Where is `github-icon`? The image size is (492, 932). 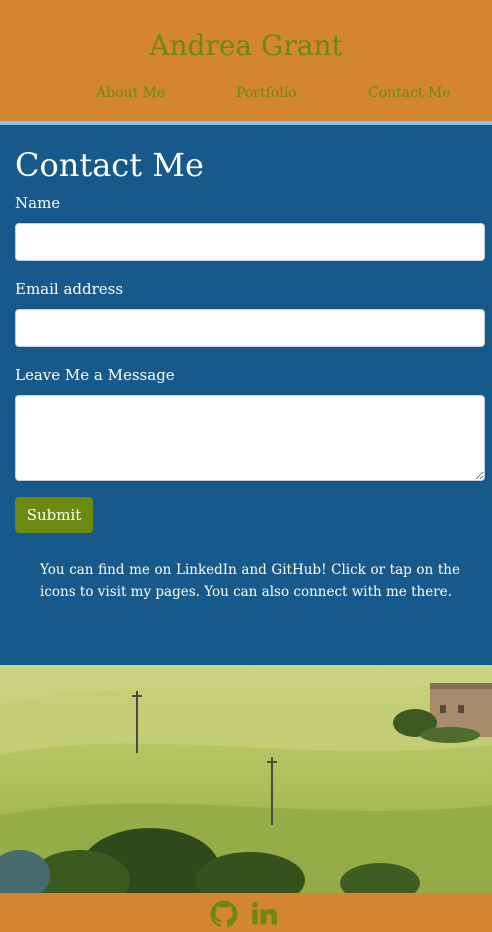
github-icon is located at coordinates (224, 913).